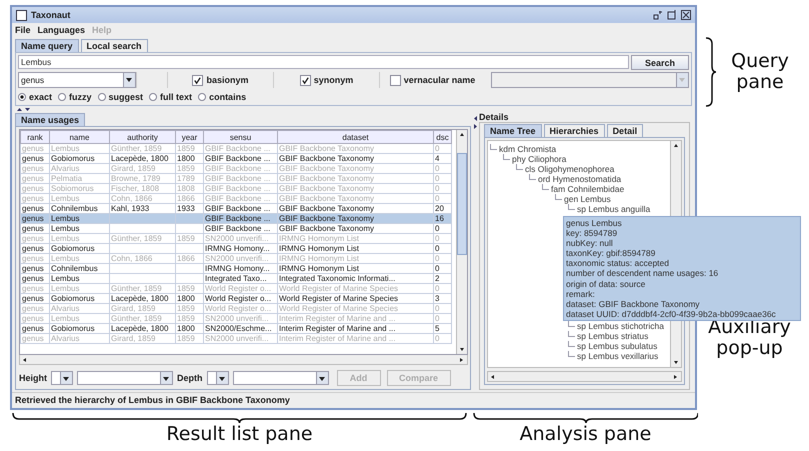  I want to click on checkbox-label: vernacular name, so click(440, 80).